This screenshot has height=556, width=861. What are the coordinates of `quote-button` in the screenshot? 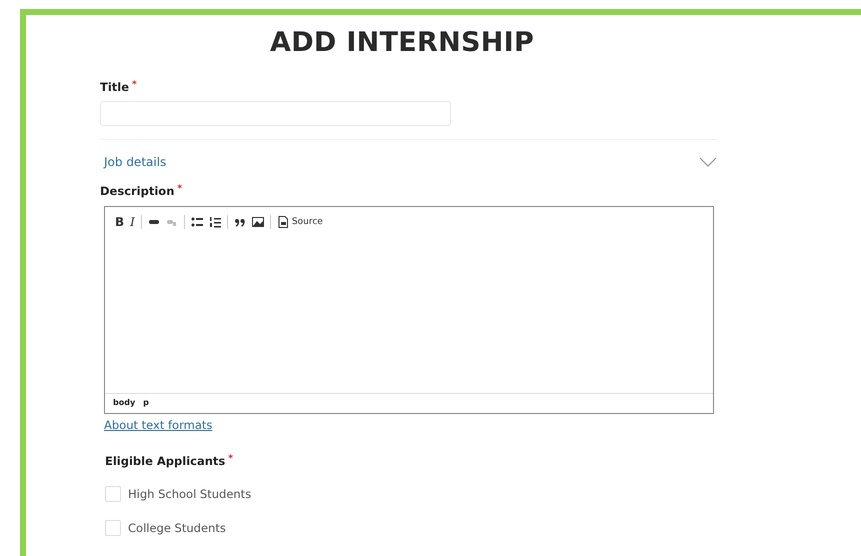 It's located at (240, 222).